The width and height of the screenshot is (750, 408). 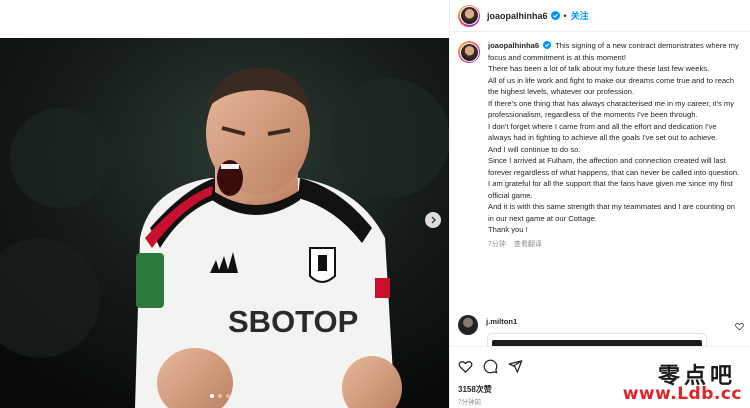 What do you see at coordinates (580, 15) in the screenshot?
I see `follow-button: 关注` at bounding box center [580, 15].